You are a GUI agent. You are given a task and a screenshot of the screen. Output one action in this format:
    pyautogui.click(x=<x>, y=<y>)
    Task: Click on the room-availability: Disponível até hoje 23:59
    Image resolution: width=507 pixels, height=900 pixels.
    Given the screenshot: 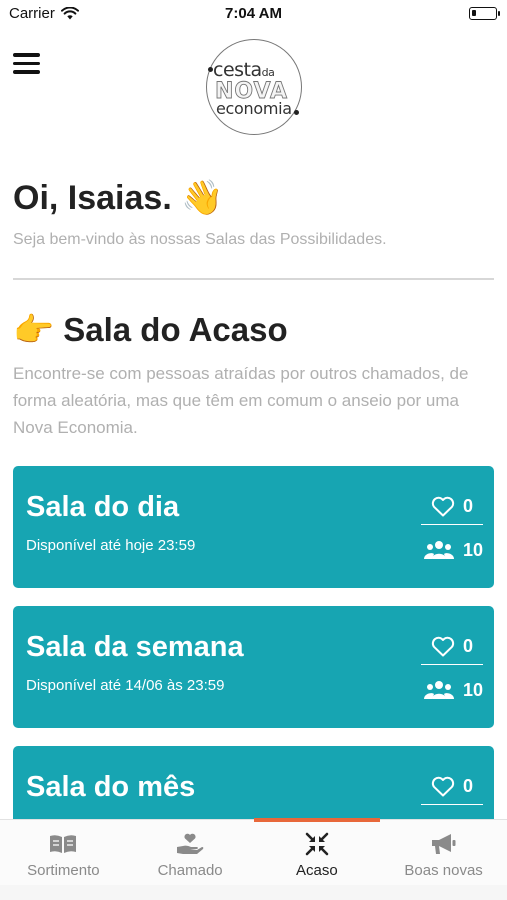 What is the action you would take?
    pyautogui.click(x=111, y=545)
    